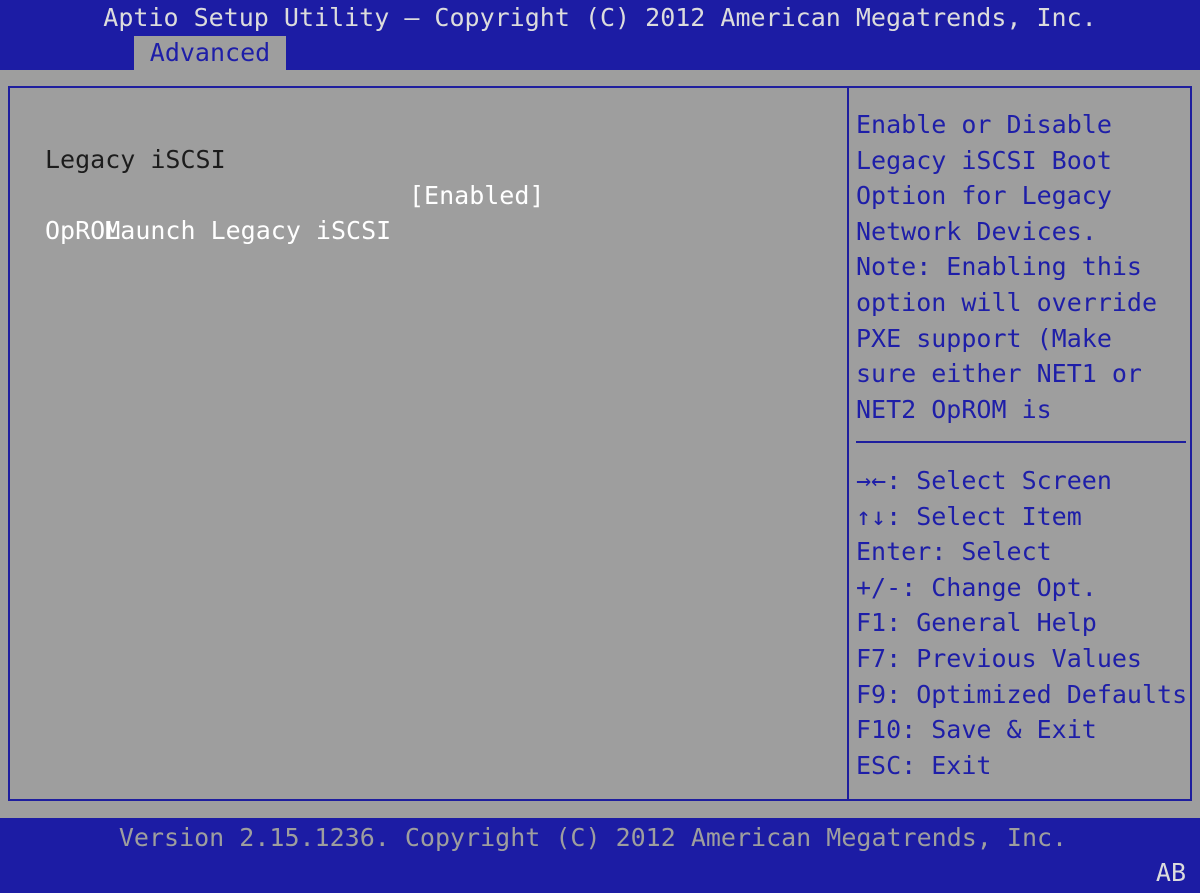 Image resolution: width=1200 pixels, height=893 pixels. Describe the element at coordinates (1021, 442) in the screenshot. I see `help-divider-horizontal` at that location.